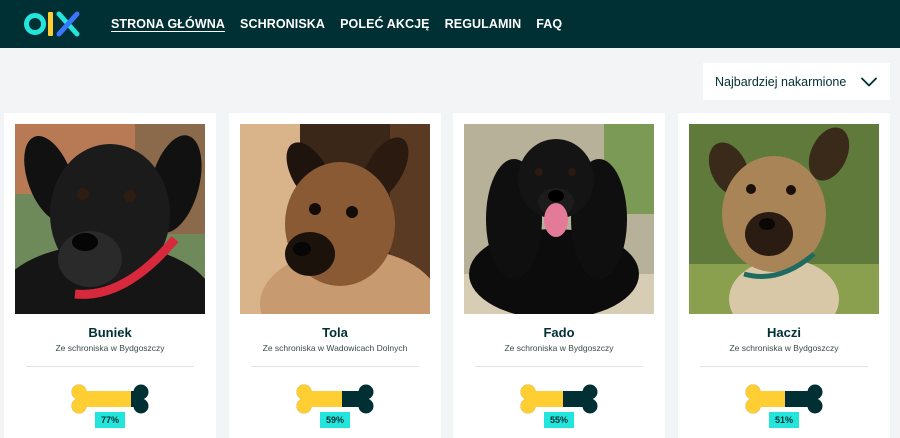 This screenshot has width=900, height=438. What do you see at coordinates (869, 81) in the screenshot?
I see `chevron-down-icon` at bounding box center [869, 81].